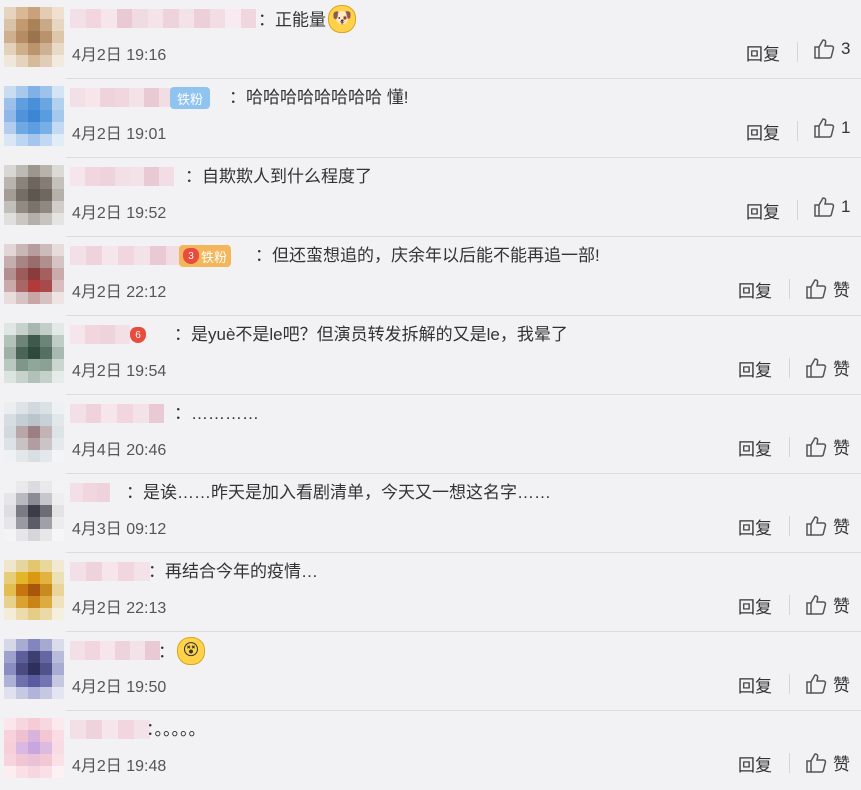 The width and height of the screenshot is (861, 790). What do you see at coordinates (119, 134) in the screenshot?
I see `comment-timestamp: 4月2日 19:01` at bounding box center [119, 134].